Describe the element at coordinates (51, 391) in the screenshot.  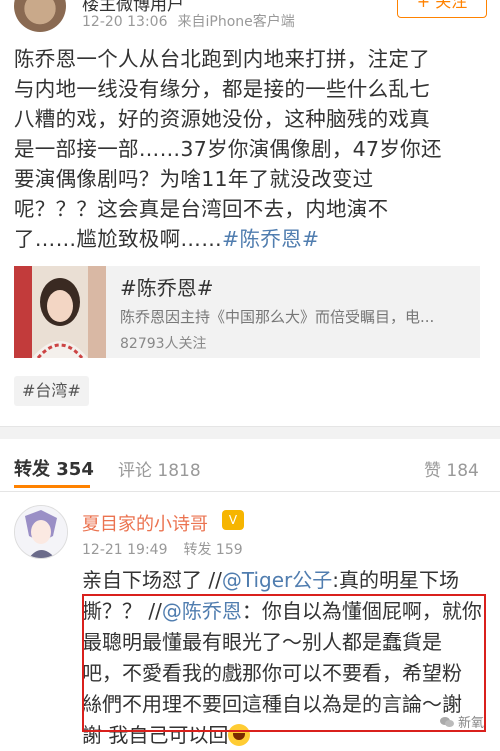
I see `tag-chip: #台湾#` at that location.